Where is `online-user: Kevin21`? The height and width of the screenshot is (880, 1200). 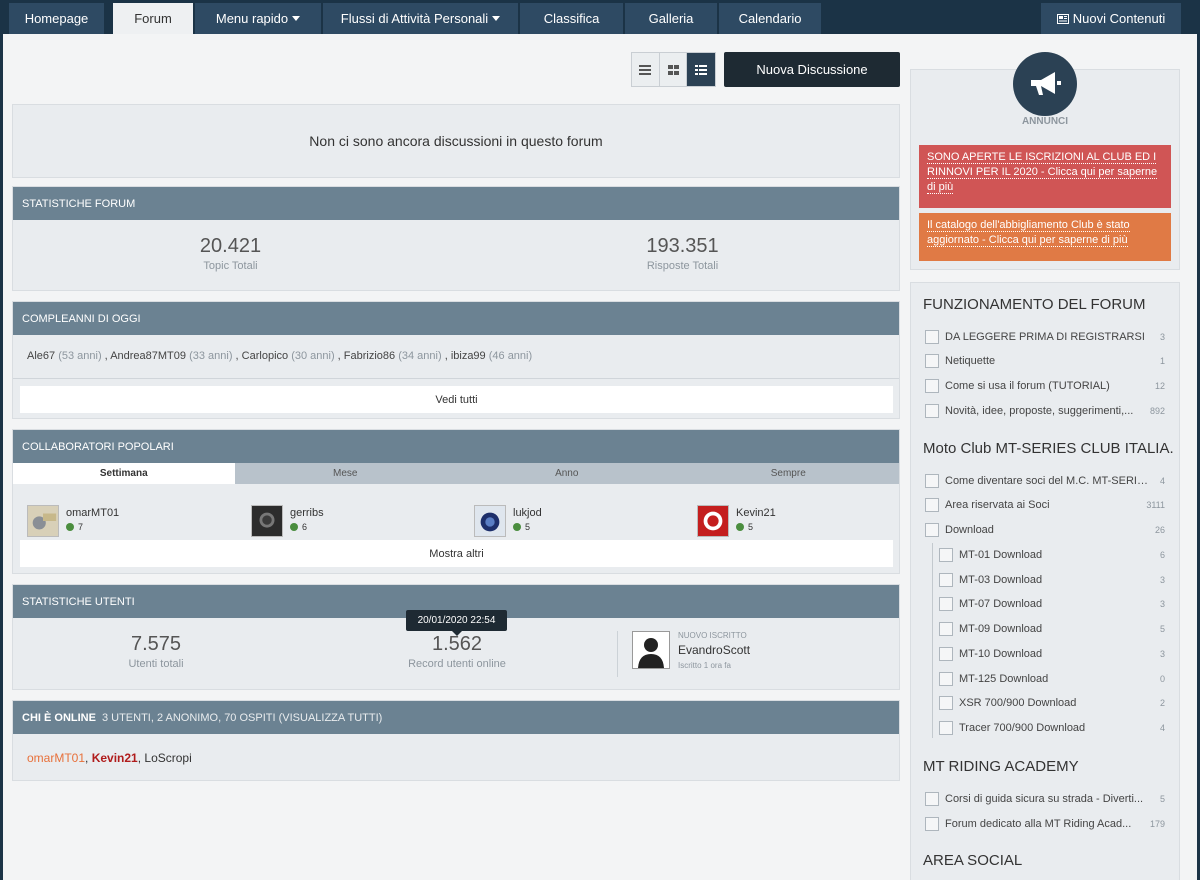 online-user: Kevin21 is located at coordinates (115, 758).